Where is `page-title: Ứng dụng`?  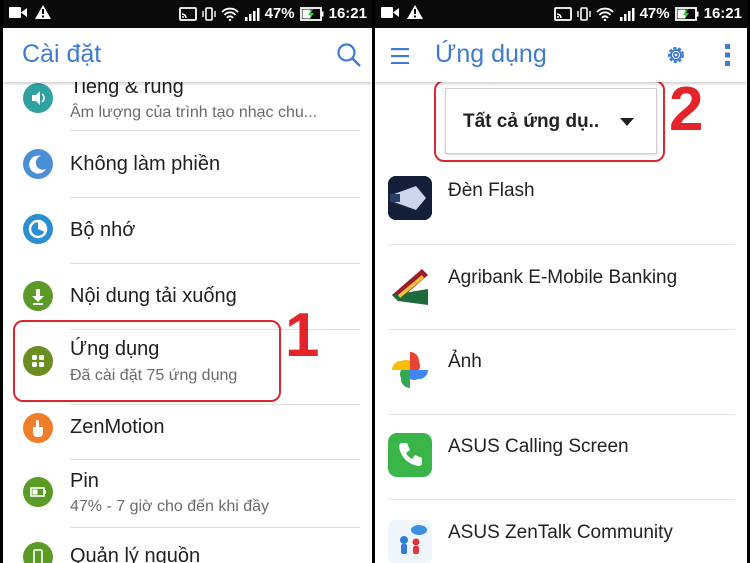 page-title: Ứng dụng is located at coordinates (491, 54).